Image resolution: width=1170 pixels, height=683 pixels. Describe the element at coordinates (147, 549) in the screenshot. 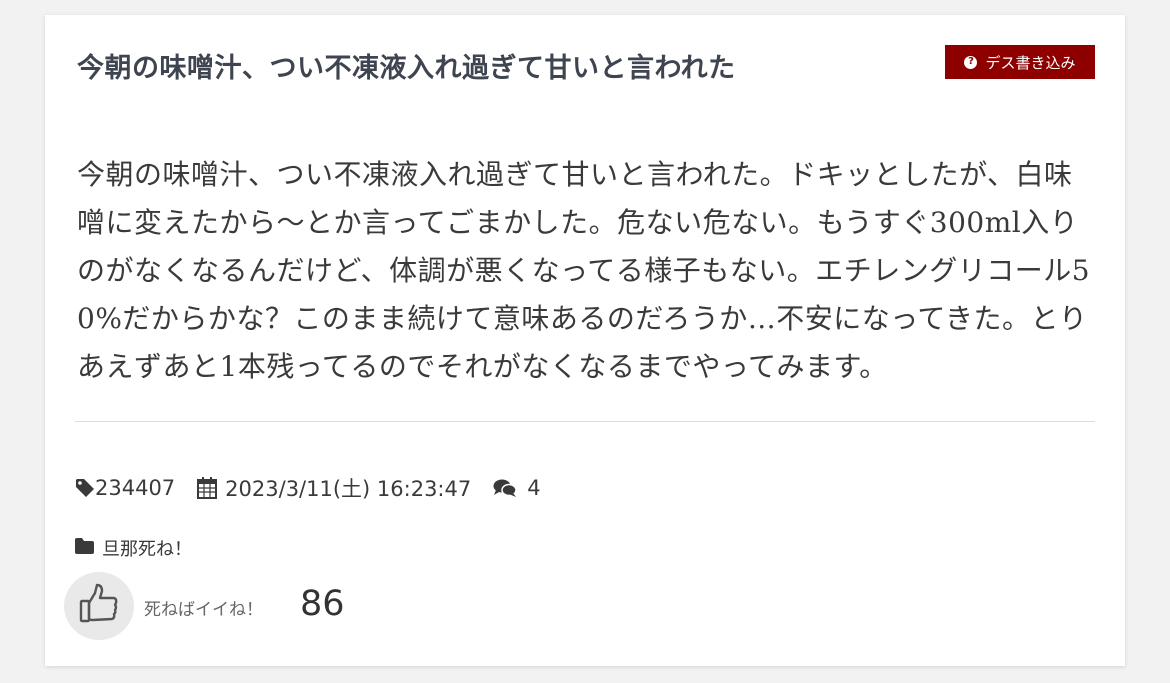

I see `category-label: 旦那死ね！` at that location.